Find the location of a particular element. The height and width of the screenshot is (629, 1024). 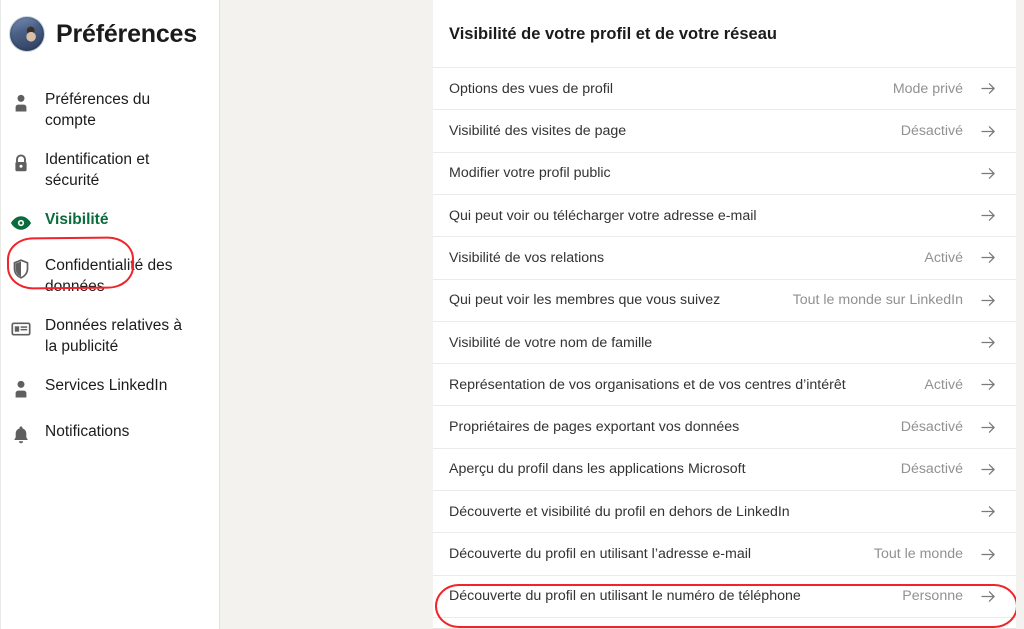

settings-row-value: Tout le monde is located at coordinates (918, 554).